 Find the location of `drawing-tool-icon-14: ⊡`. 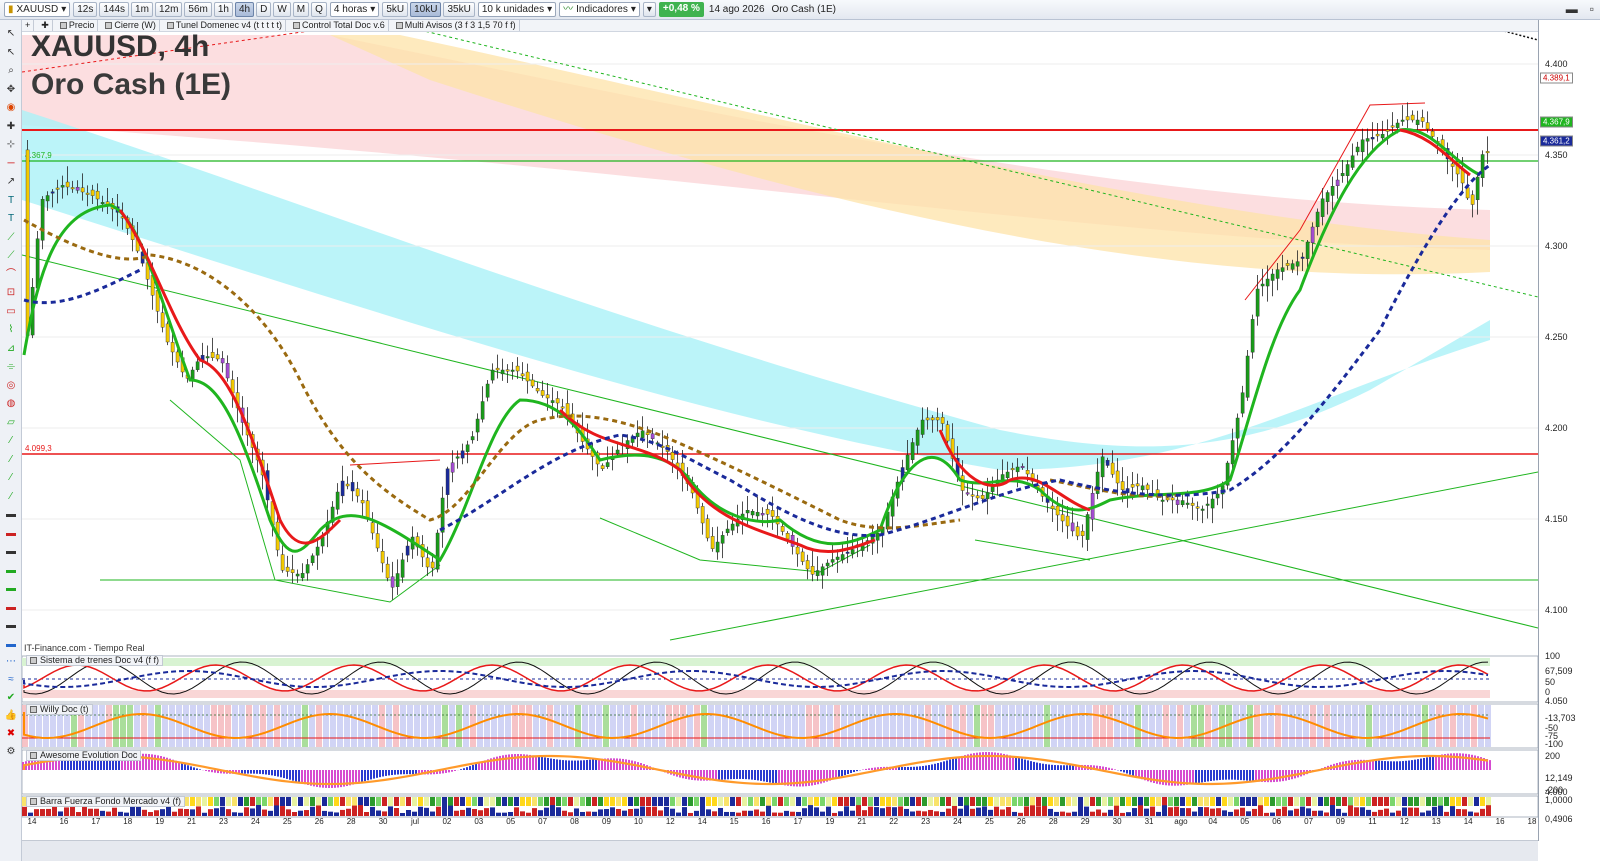

drawing-tool-icon-14: ⊡ is located at coordinates (11, 293).